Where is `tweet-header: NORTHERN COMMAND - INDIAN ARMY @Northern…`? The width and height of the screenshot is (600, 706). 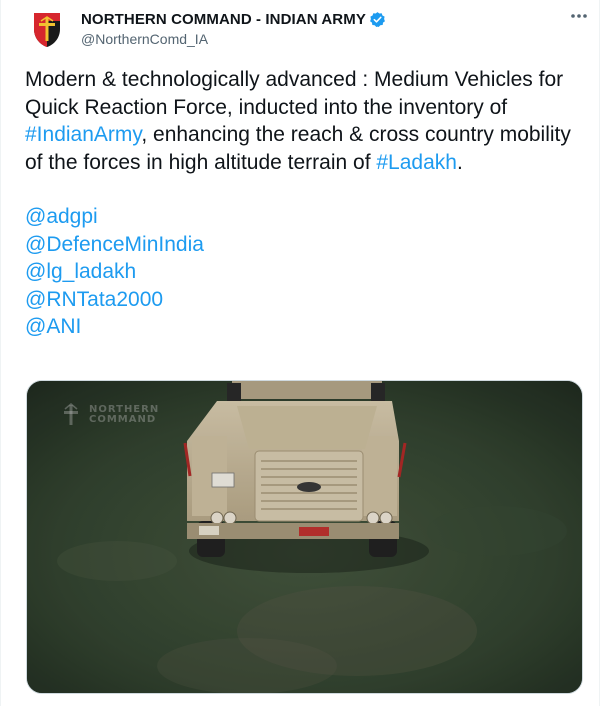
tweet-header: NORTHERN COMMAND - INDIAN ARMY @Northern… is located at coordinates (305, 29).